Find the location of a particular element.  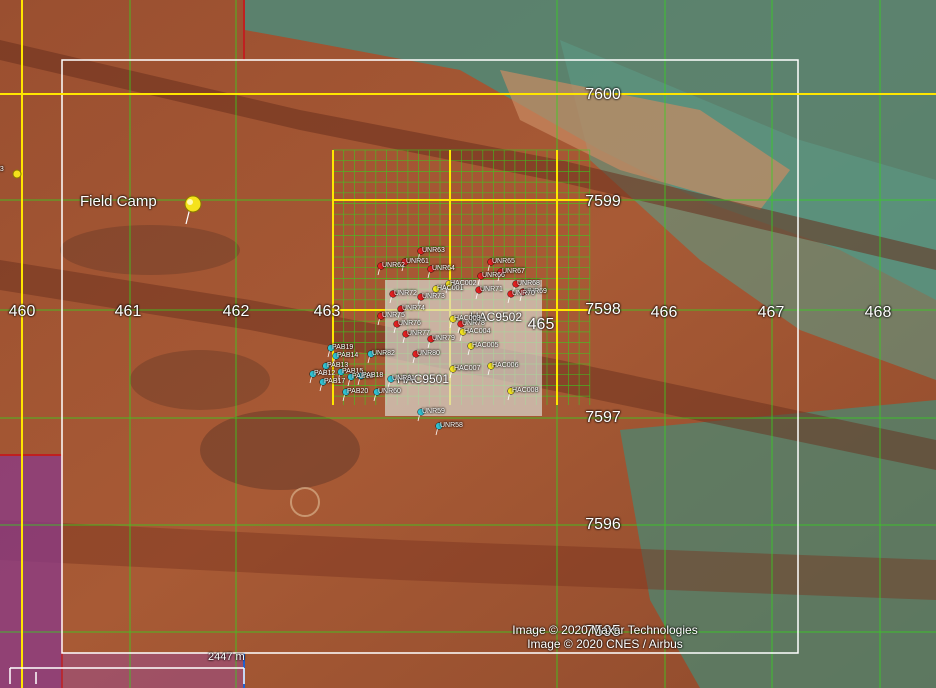

placemark-label: HAC002 is located at coordinates (463, 283).